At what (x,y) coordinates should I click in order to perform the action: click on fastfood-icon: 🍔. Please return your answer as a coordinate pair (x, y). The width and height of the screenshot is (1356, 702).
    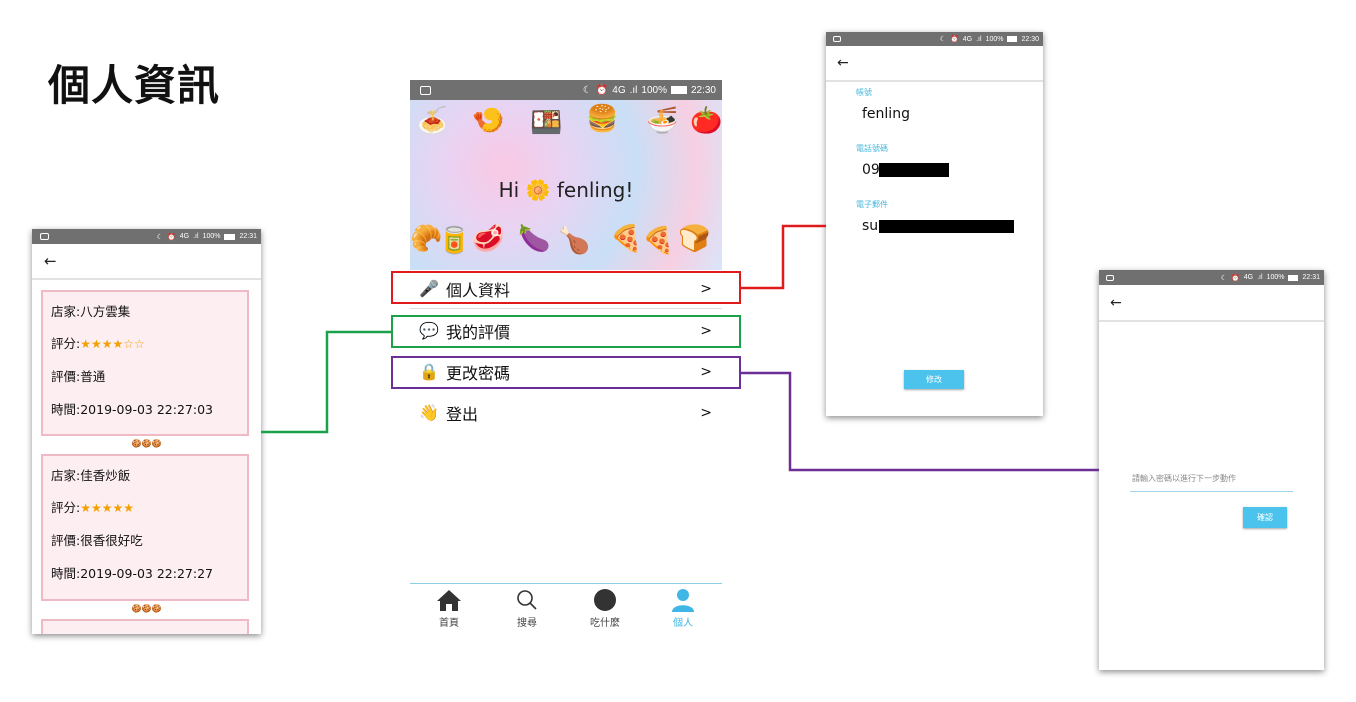
    Looking at the image, I should click on (602, 119).